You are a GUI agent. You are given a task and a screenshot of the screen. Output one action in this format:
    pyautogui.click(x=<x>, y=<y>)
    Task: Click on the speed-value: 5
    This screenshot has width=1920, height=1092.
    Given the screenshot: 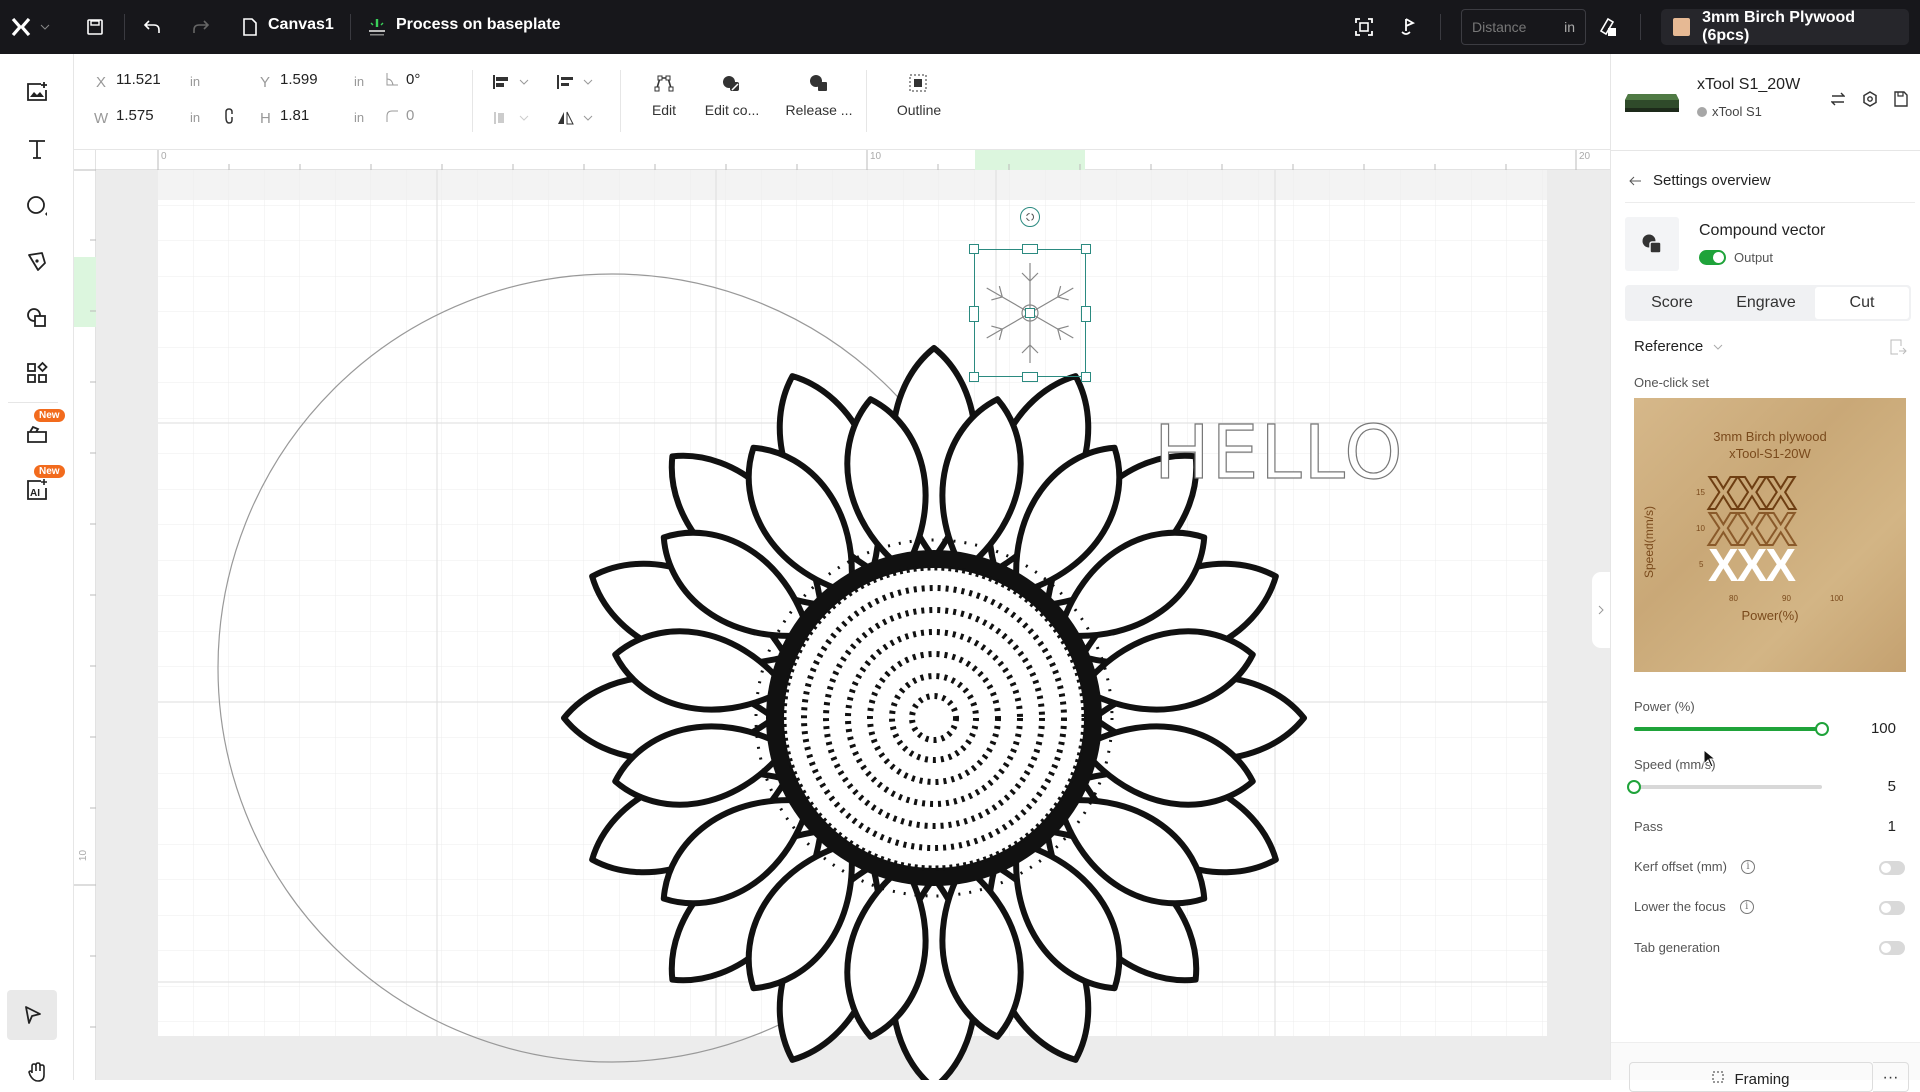 What is the action you would take?
    pyautogui.click(x=1892, y=786)
    